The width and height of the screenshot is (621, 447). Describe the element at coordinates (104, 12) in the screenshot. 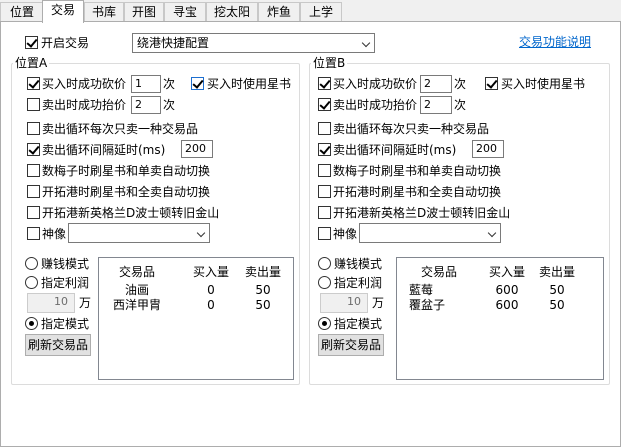

I see `tab-library: 书库` at that location.